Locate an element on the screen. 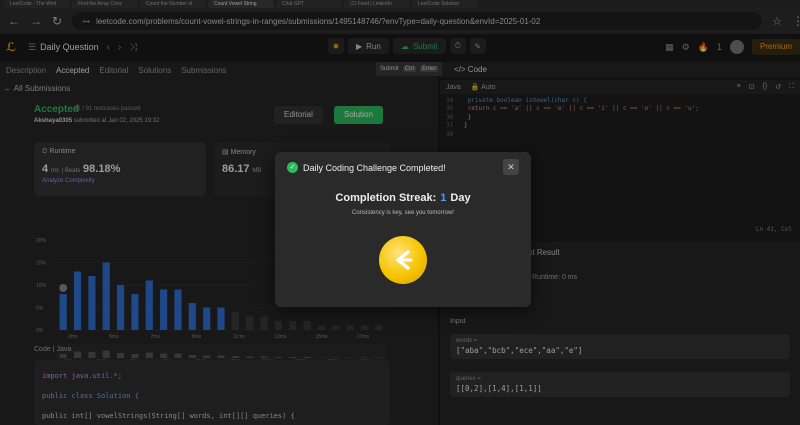 Image resolution: width=800 pixels, height=425 pixels. close-icon: ✕ is located at coordinates (511, 167).